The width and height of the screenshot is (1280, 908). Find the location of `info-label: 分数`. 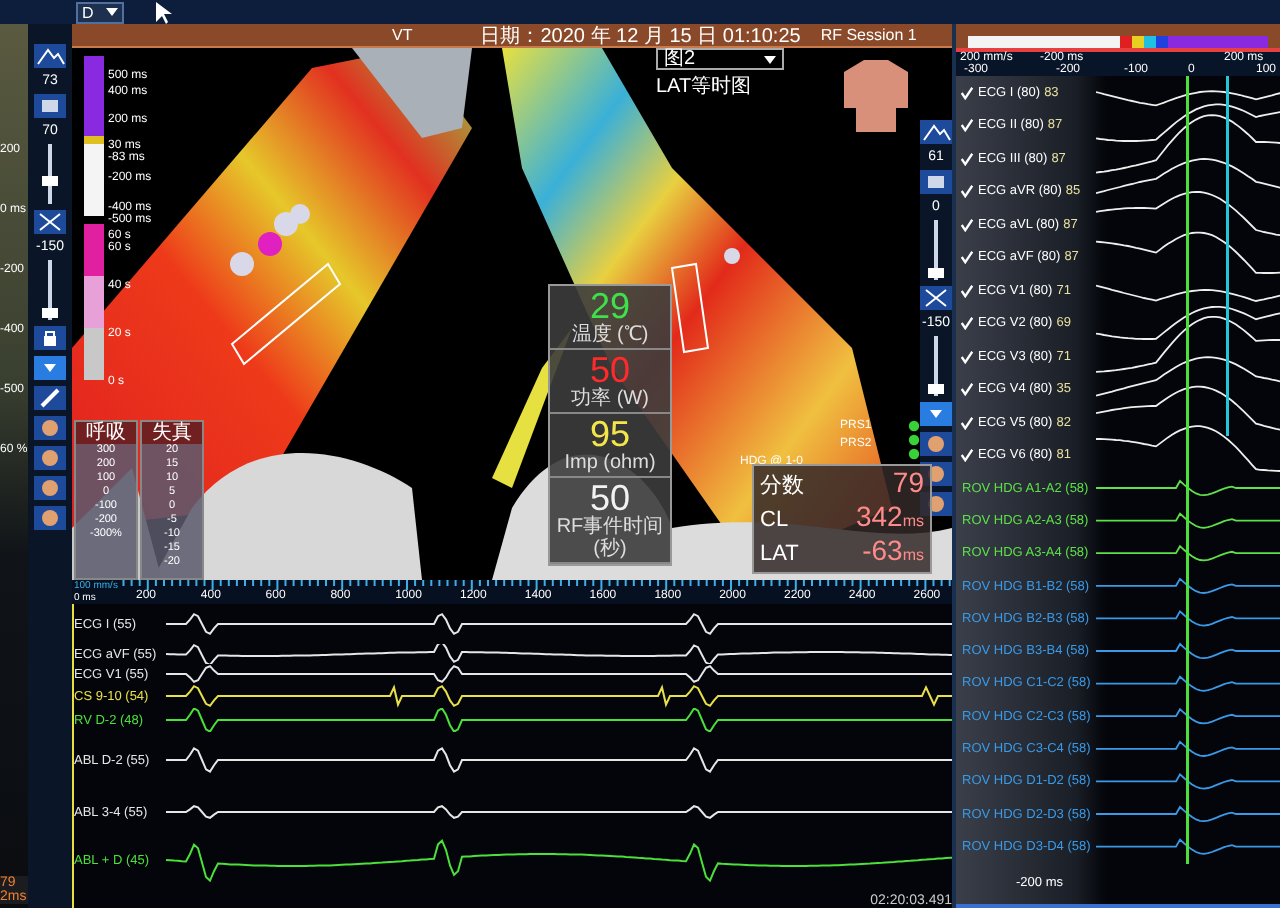

info-label: 分数 is located at coordinates (782, 487).